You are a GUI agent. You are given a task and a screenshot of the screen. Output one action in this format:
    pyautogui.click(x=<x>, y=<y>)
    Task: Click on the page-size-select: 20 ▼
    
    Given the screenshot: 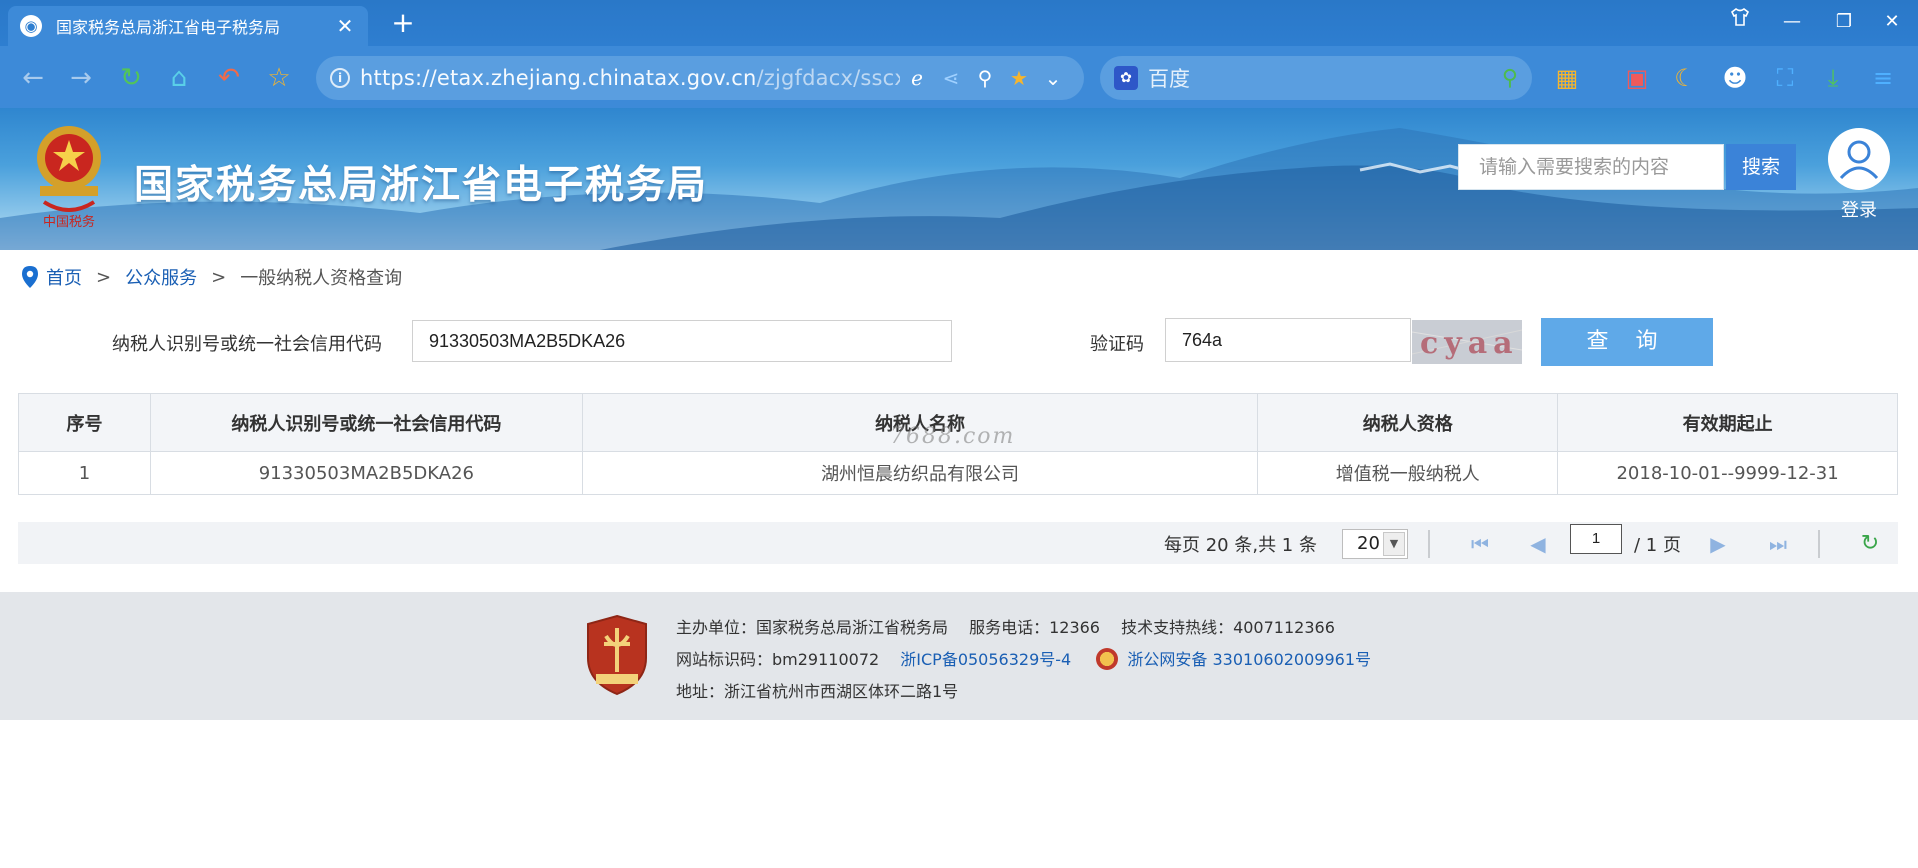 What is the action you would take?
    pyautogui.click(x=1375, y=544)
    